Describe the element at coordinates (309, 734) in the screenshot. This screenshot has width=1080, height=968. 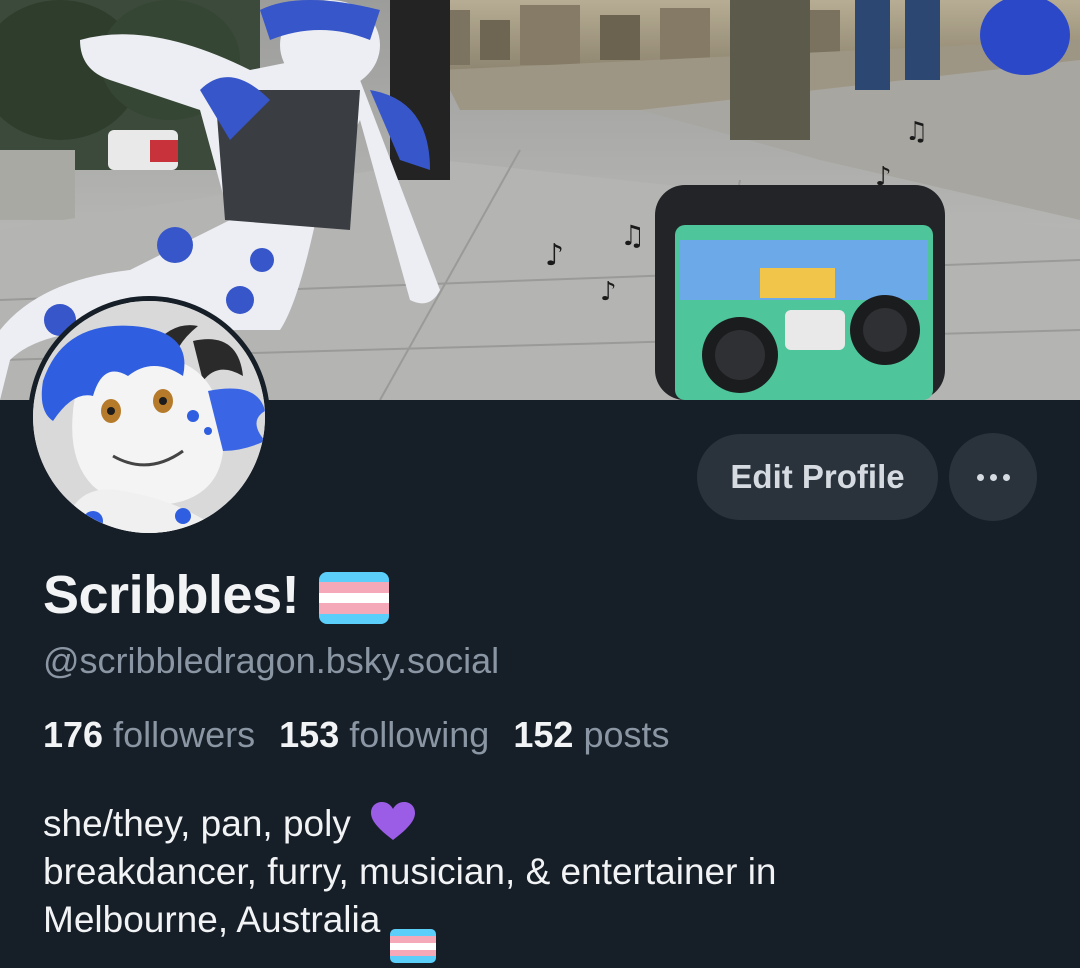
I see `following-count: 153` at that location.